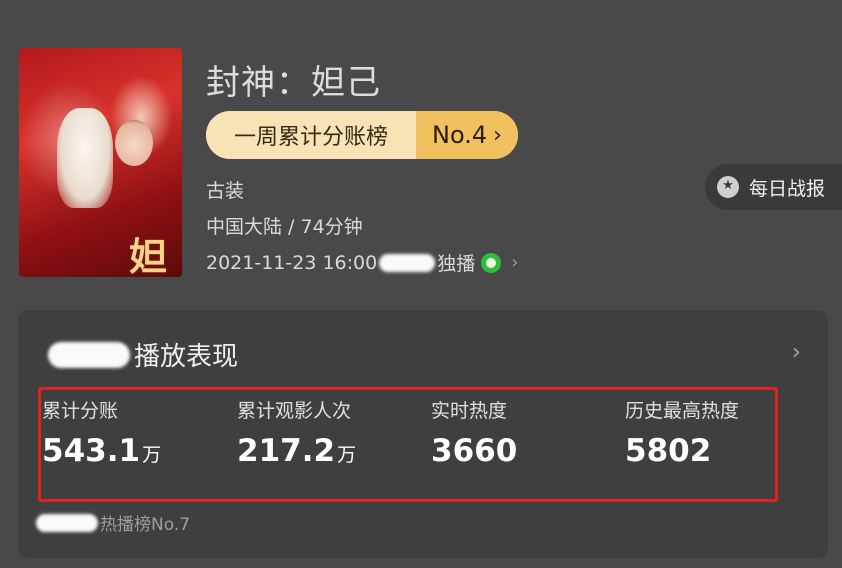 The height and width of the screenshot is (568, 842). I want to click on daily-report-button: ★ 每日战报, so click(773, 187).